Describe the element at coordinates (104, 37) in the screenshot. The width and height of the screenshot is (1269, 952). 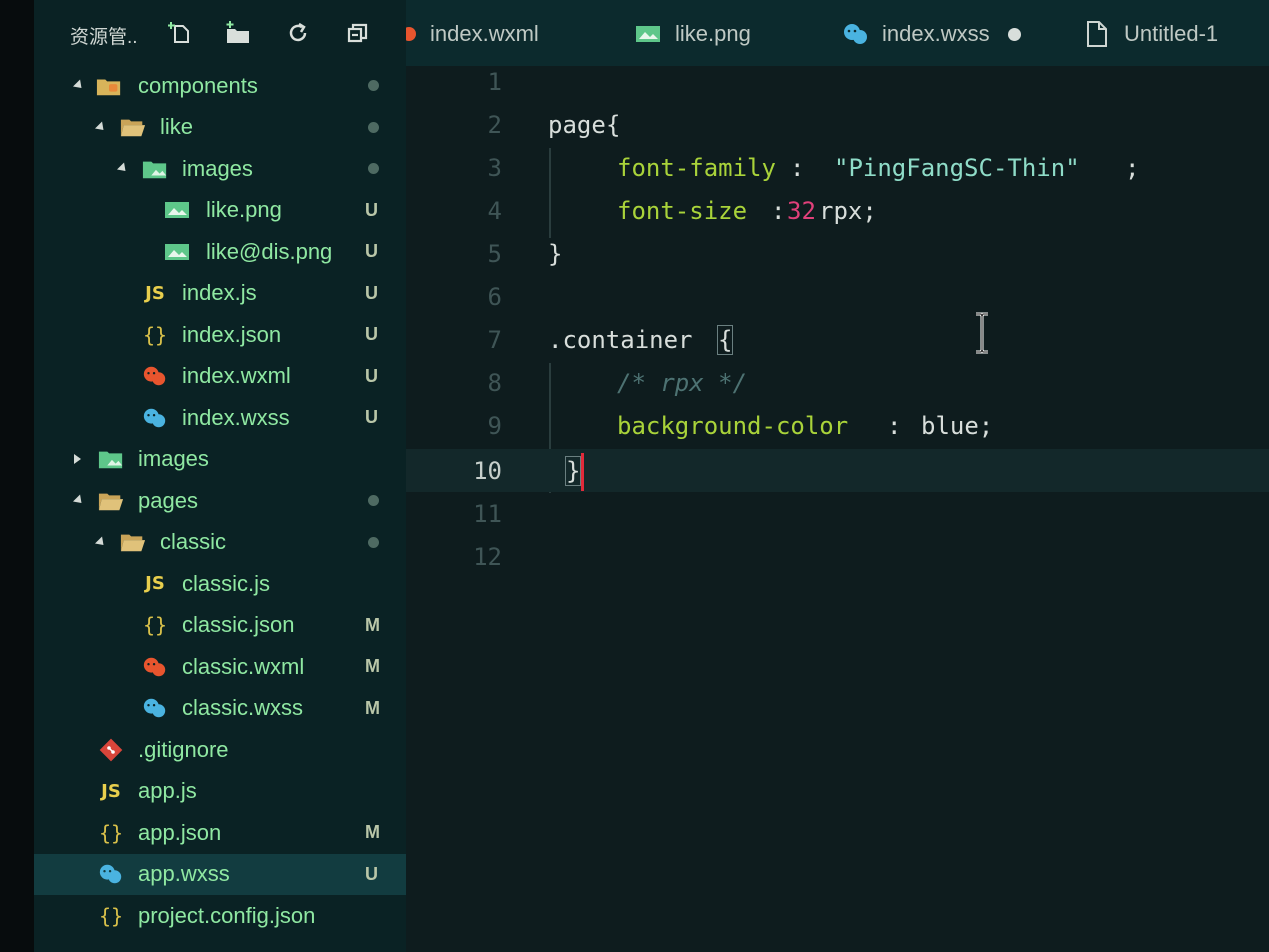
I see `explorer-title: 资源管..` at that location.